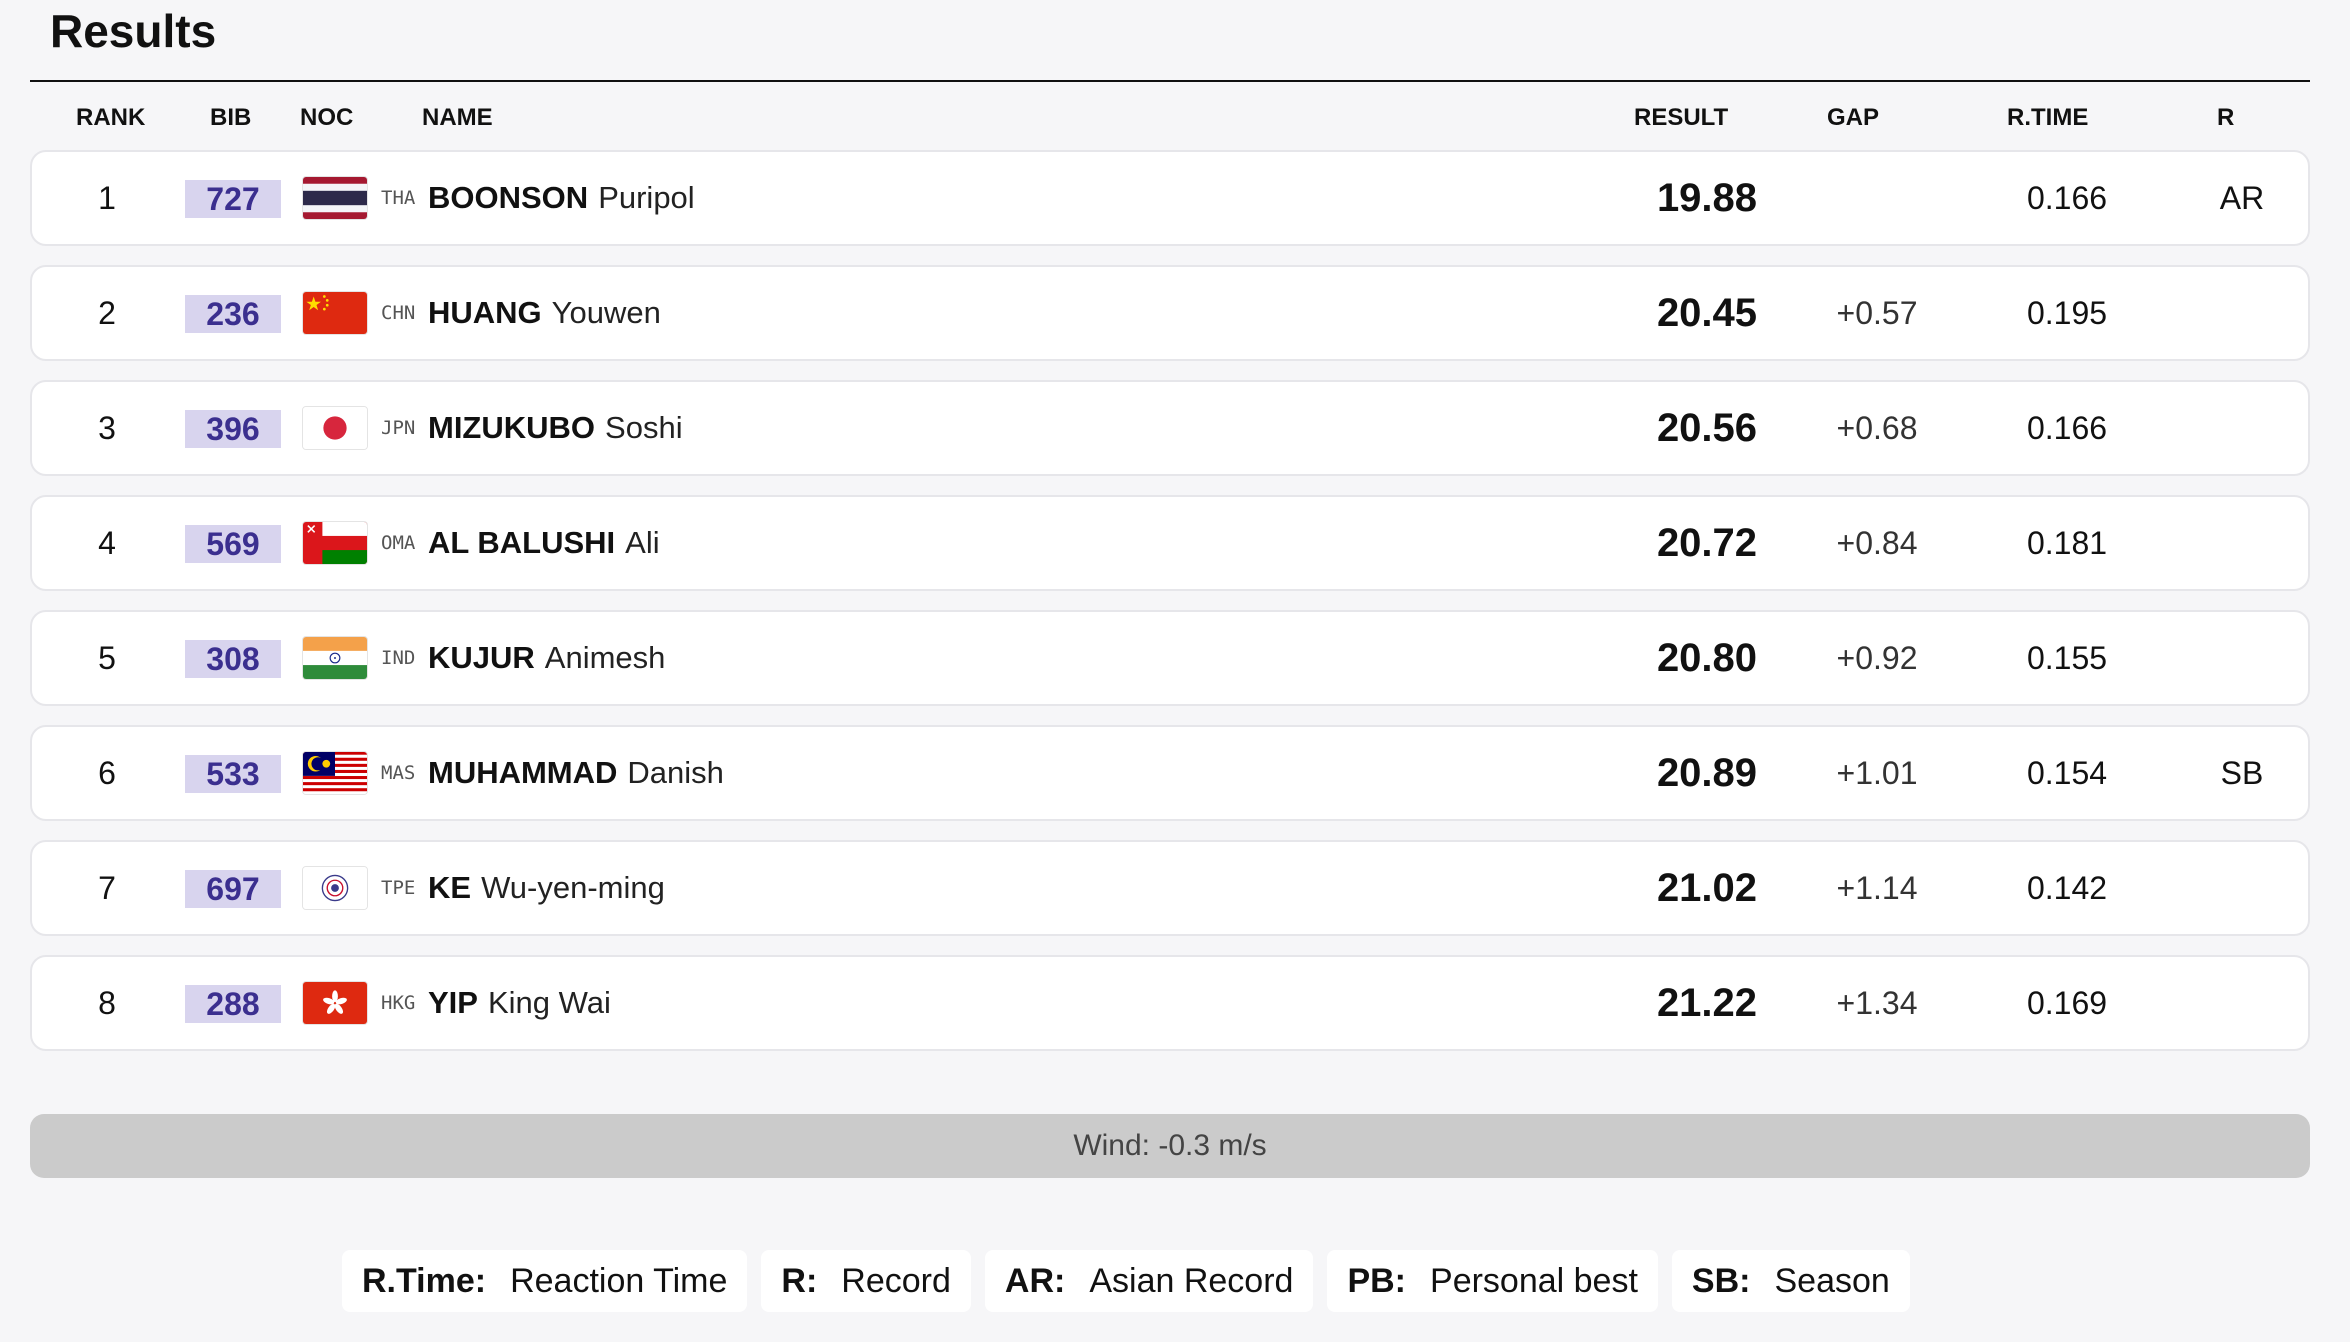 Image resolution: width=2350 pixels, height=1342 pixels. I want to click on athlete-name: KUJUR Animesh, so click(546, 658).